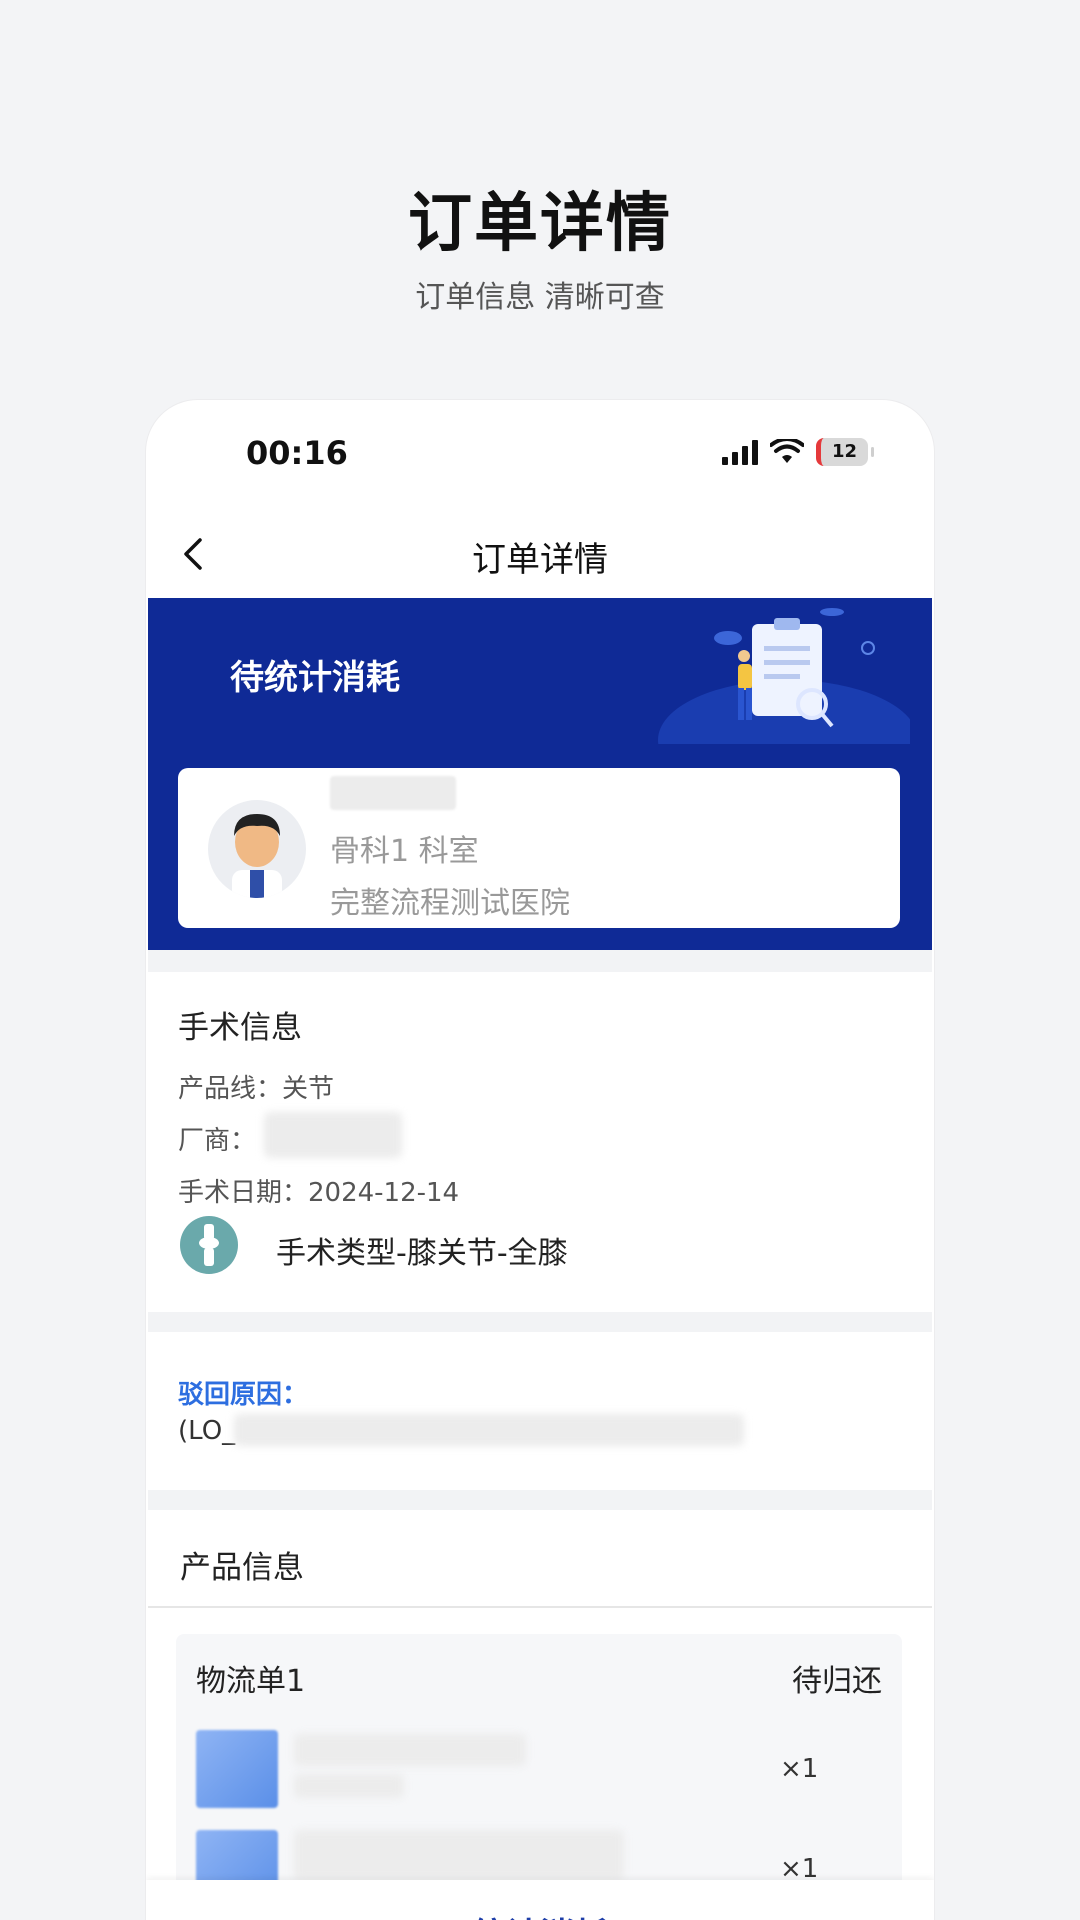 The width and height of the screenshot is (1080, 1920). What do you see at coordinates (209, 1245) in the screenshot?
I see `knee-joint-icon` at bounding box center [209, 1245].